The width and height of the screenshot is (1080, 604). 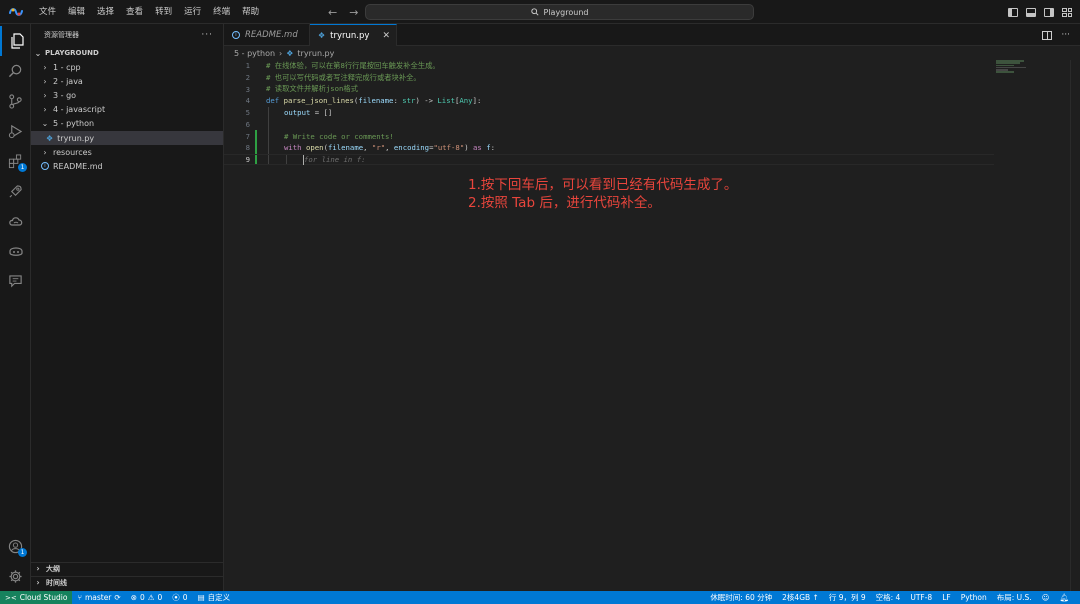 What do you see at coordinates (386, 36) in the screenshot?
I see `close-icon: ✕` at bounding box center [386, 36].